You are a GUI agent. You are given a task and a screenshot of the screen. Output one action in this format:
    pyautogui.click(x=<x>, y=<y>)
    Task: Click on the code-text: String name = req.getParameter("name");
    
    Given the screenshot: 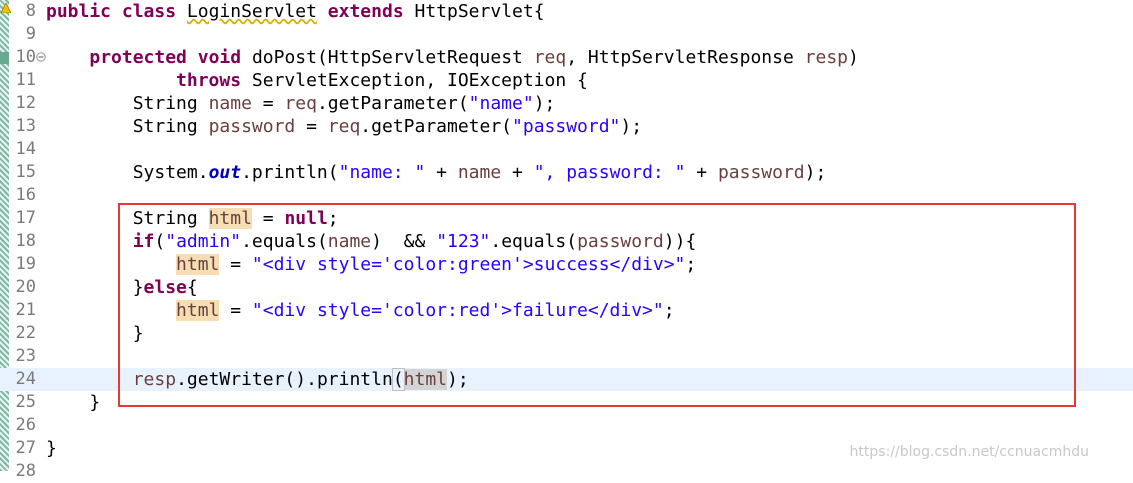 What is the action you would take?
    pyautogui.click(x=301, y=103)
    